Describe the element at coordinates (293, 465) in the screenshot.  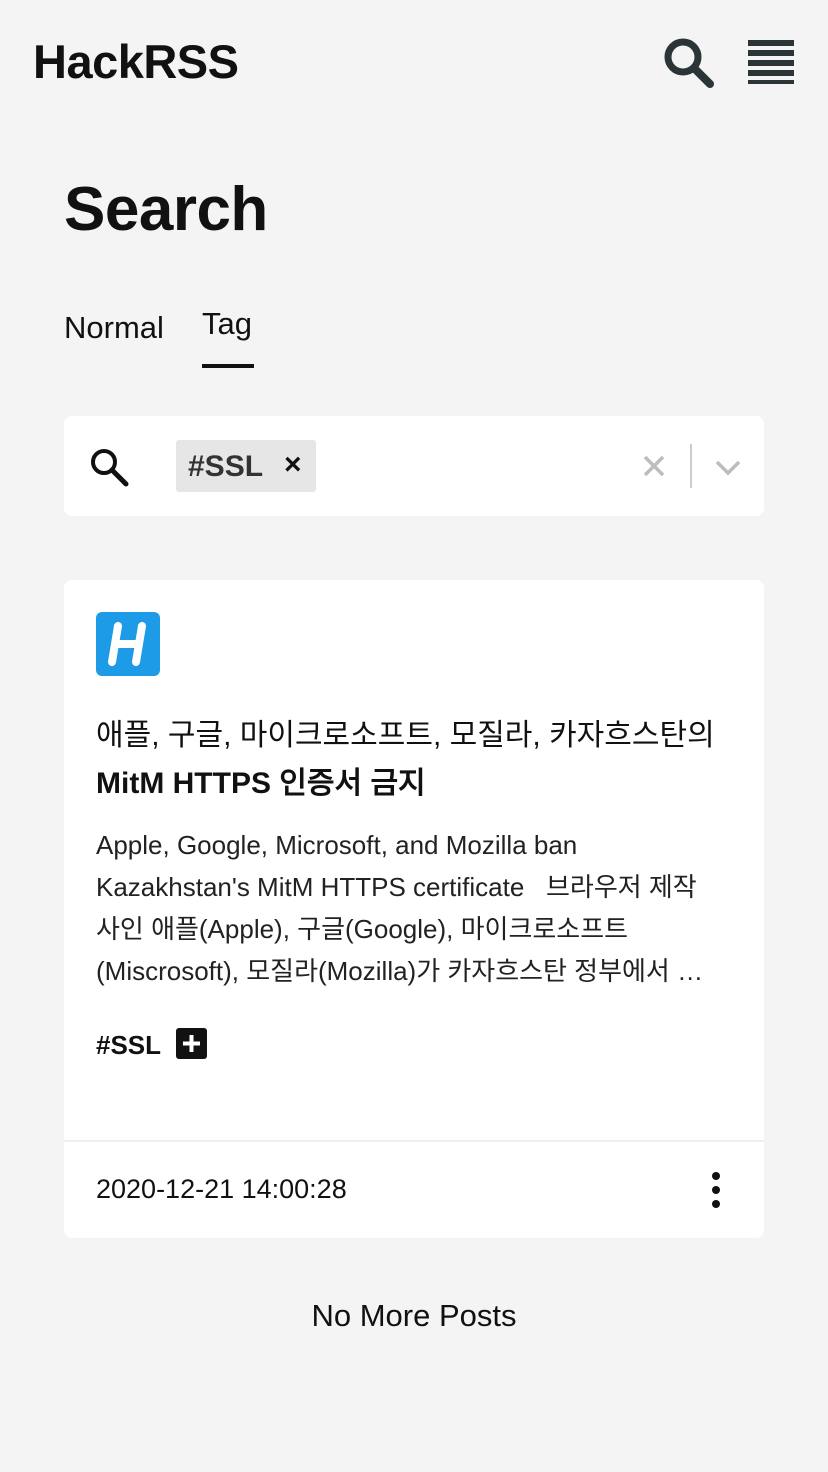
I see `tag-chip-remove-button: ×` at that location.